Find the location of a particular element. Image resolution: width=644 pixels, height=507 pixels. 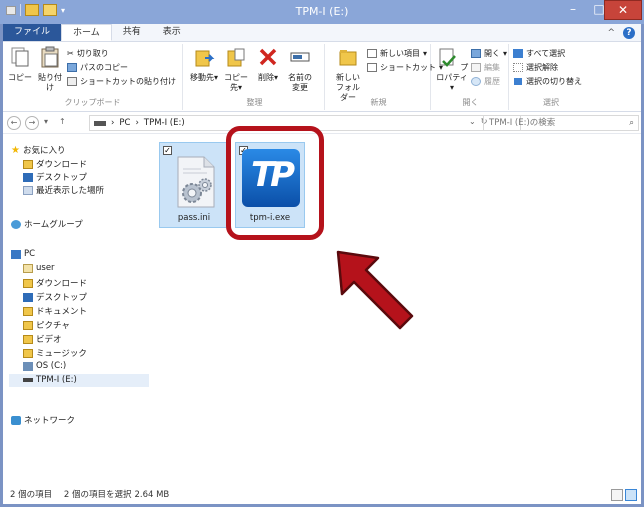

scissors-icon: ✂ is located at coordinates (70, 53).